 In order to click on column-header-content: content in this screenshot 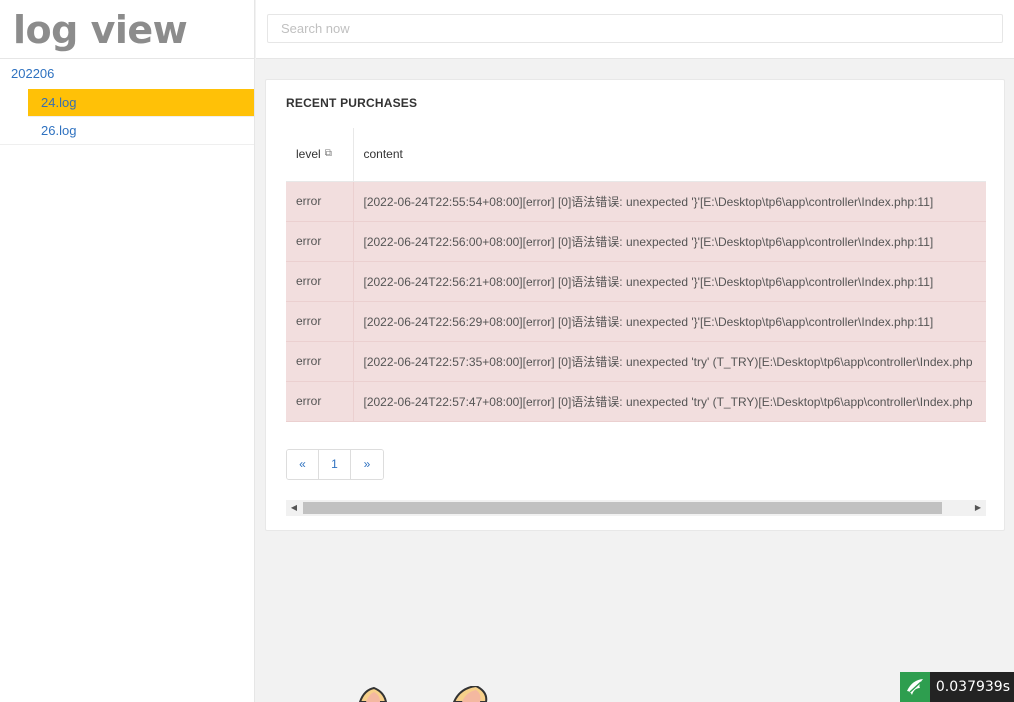, I will do `click(669, 155)`.